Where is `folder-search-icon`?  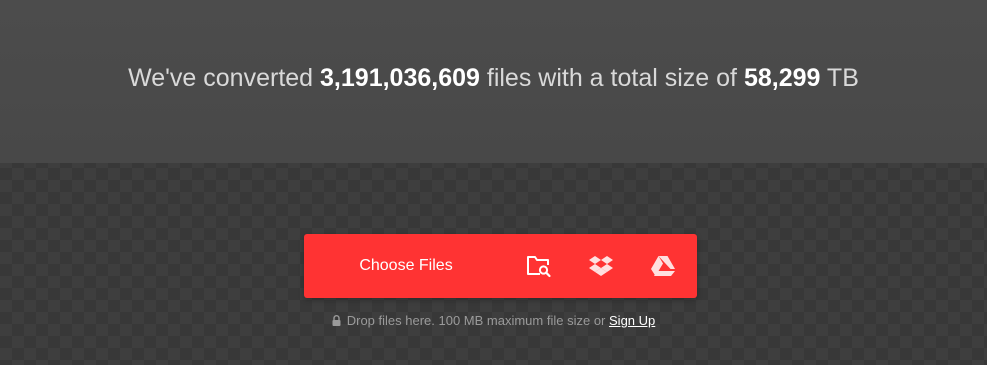
folder-search-icon is located at coordinates (539, 267).